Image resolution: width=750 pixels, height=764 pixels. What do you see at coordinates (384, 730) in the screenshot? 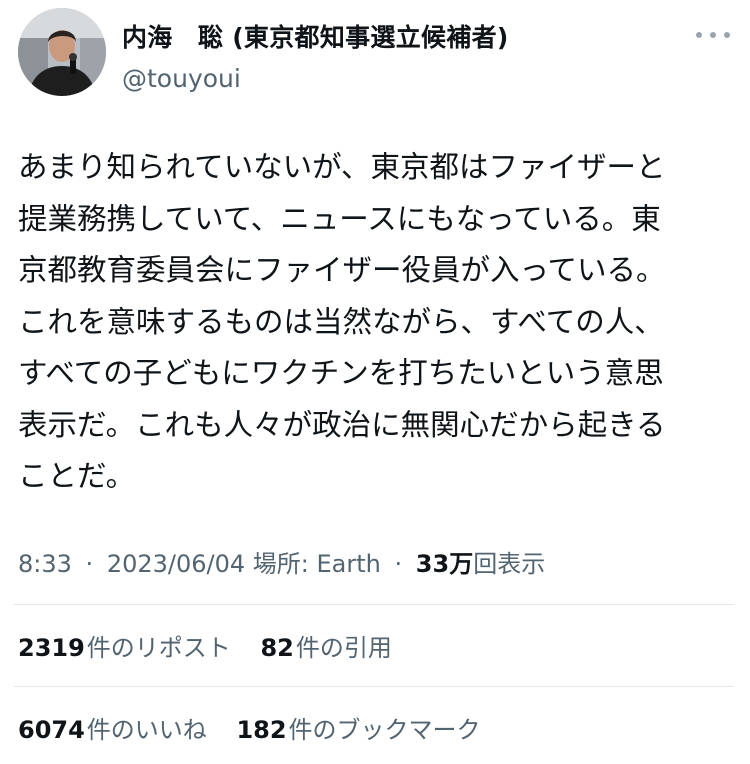
I see `bookmarks-label: 件のブックマーク` at bounding box center [384, 730].